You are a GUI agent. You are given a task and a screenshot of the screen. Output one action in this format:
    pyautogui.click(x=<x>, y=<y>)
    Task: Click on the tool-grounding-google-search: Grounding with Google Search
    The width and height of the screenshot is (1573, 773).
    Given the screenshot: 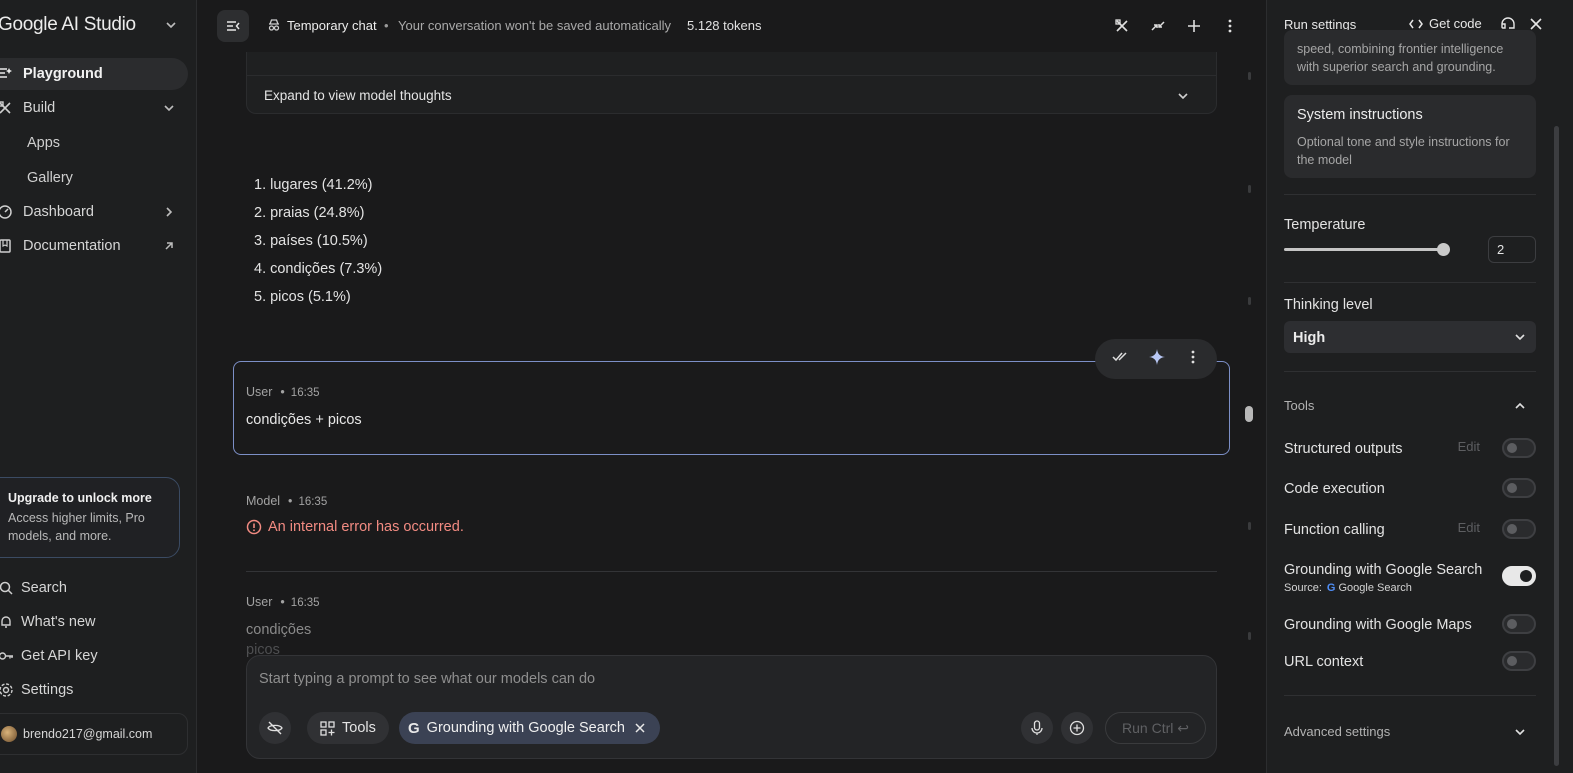 What is the action you would take?
    pyautogui.click(x=1410, y=573)
    